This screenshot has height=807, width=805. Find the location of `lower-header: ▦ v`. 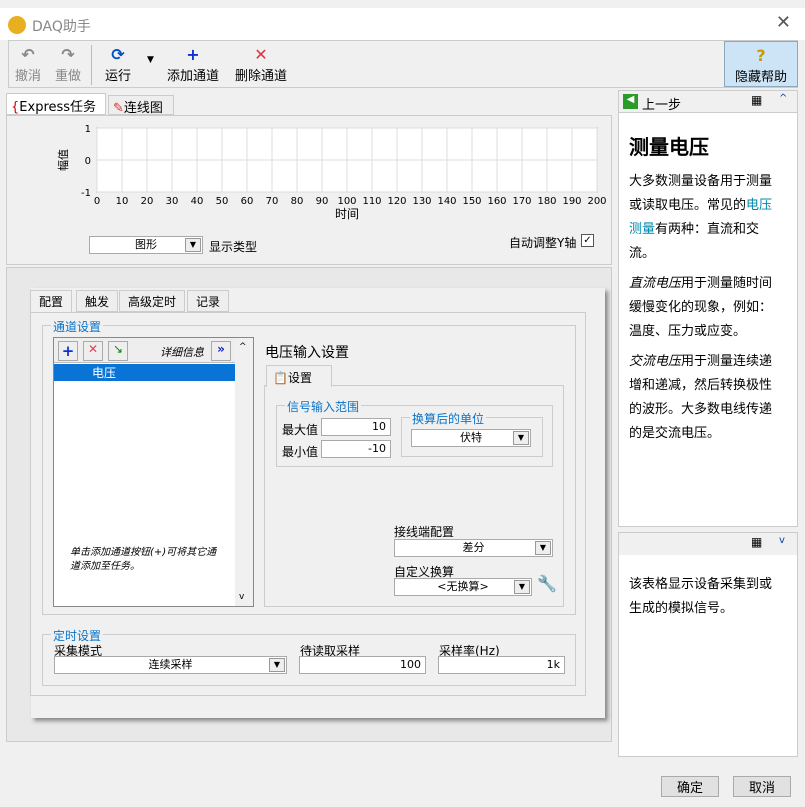

lower-header: ▦ v is located at coordinates (708, 544).